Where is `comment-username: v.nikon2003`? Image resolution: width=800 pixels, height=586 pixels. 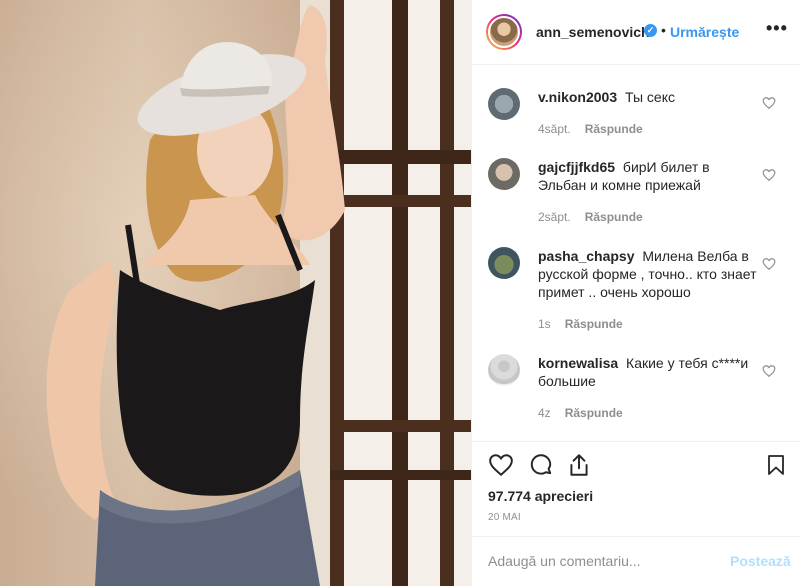
comment-username: v.nikon2003 is located at coordinates (577, 97).